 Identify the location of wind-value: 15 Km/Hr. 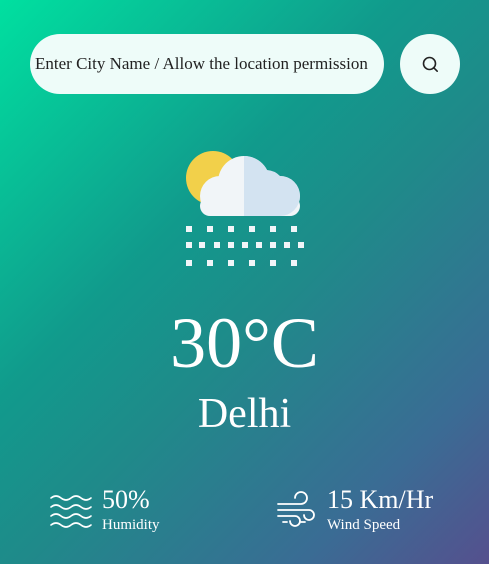
(380, 499).